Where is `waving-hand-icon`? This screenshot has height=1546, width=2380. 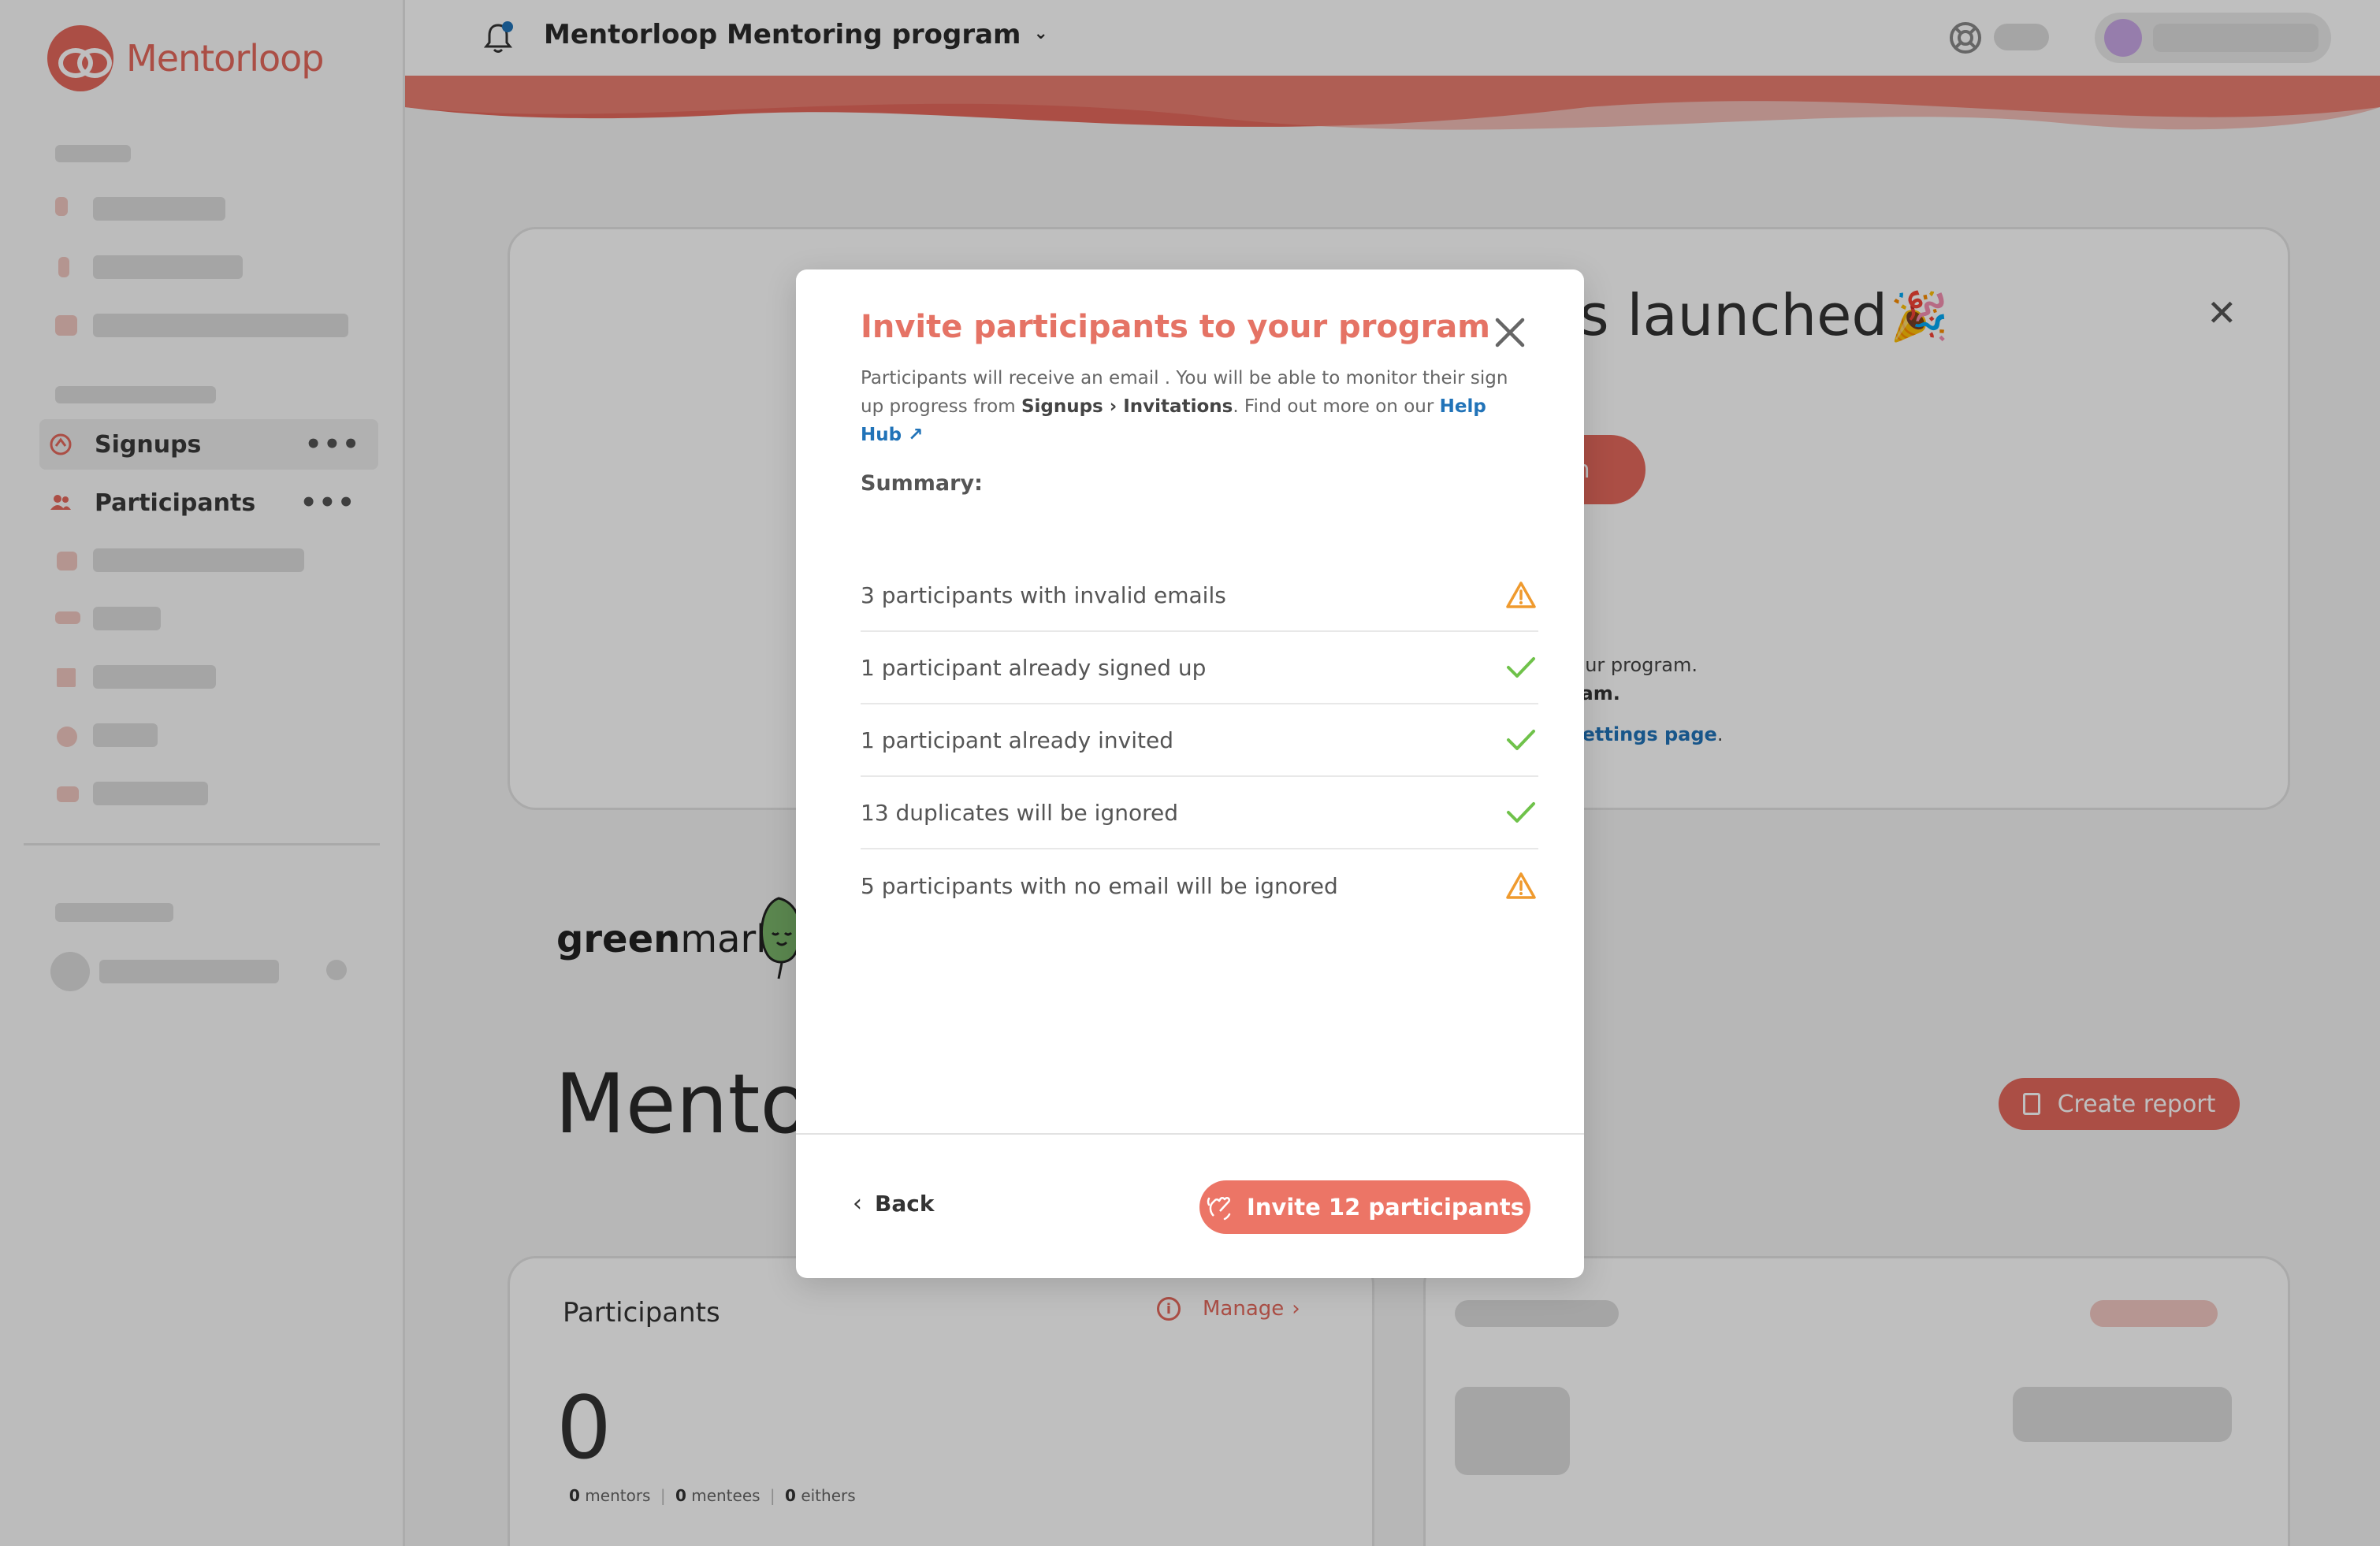 waving-hand-icon is located at coordinates (1219, 1209).